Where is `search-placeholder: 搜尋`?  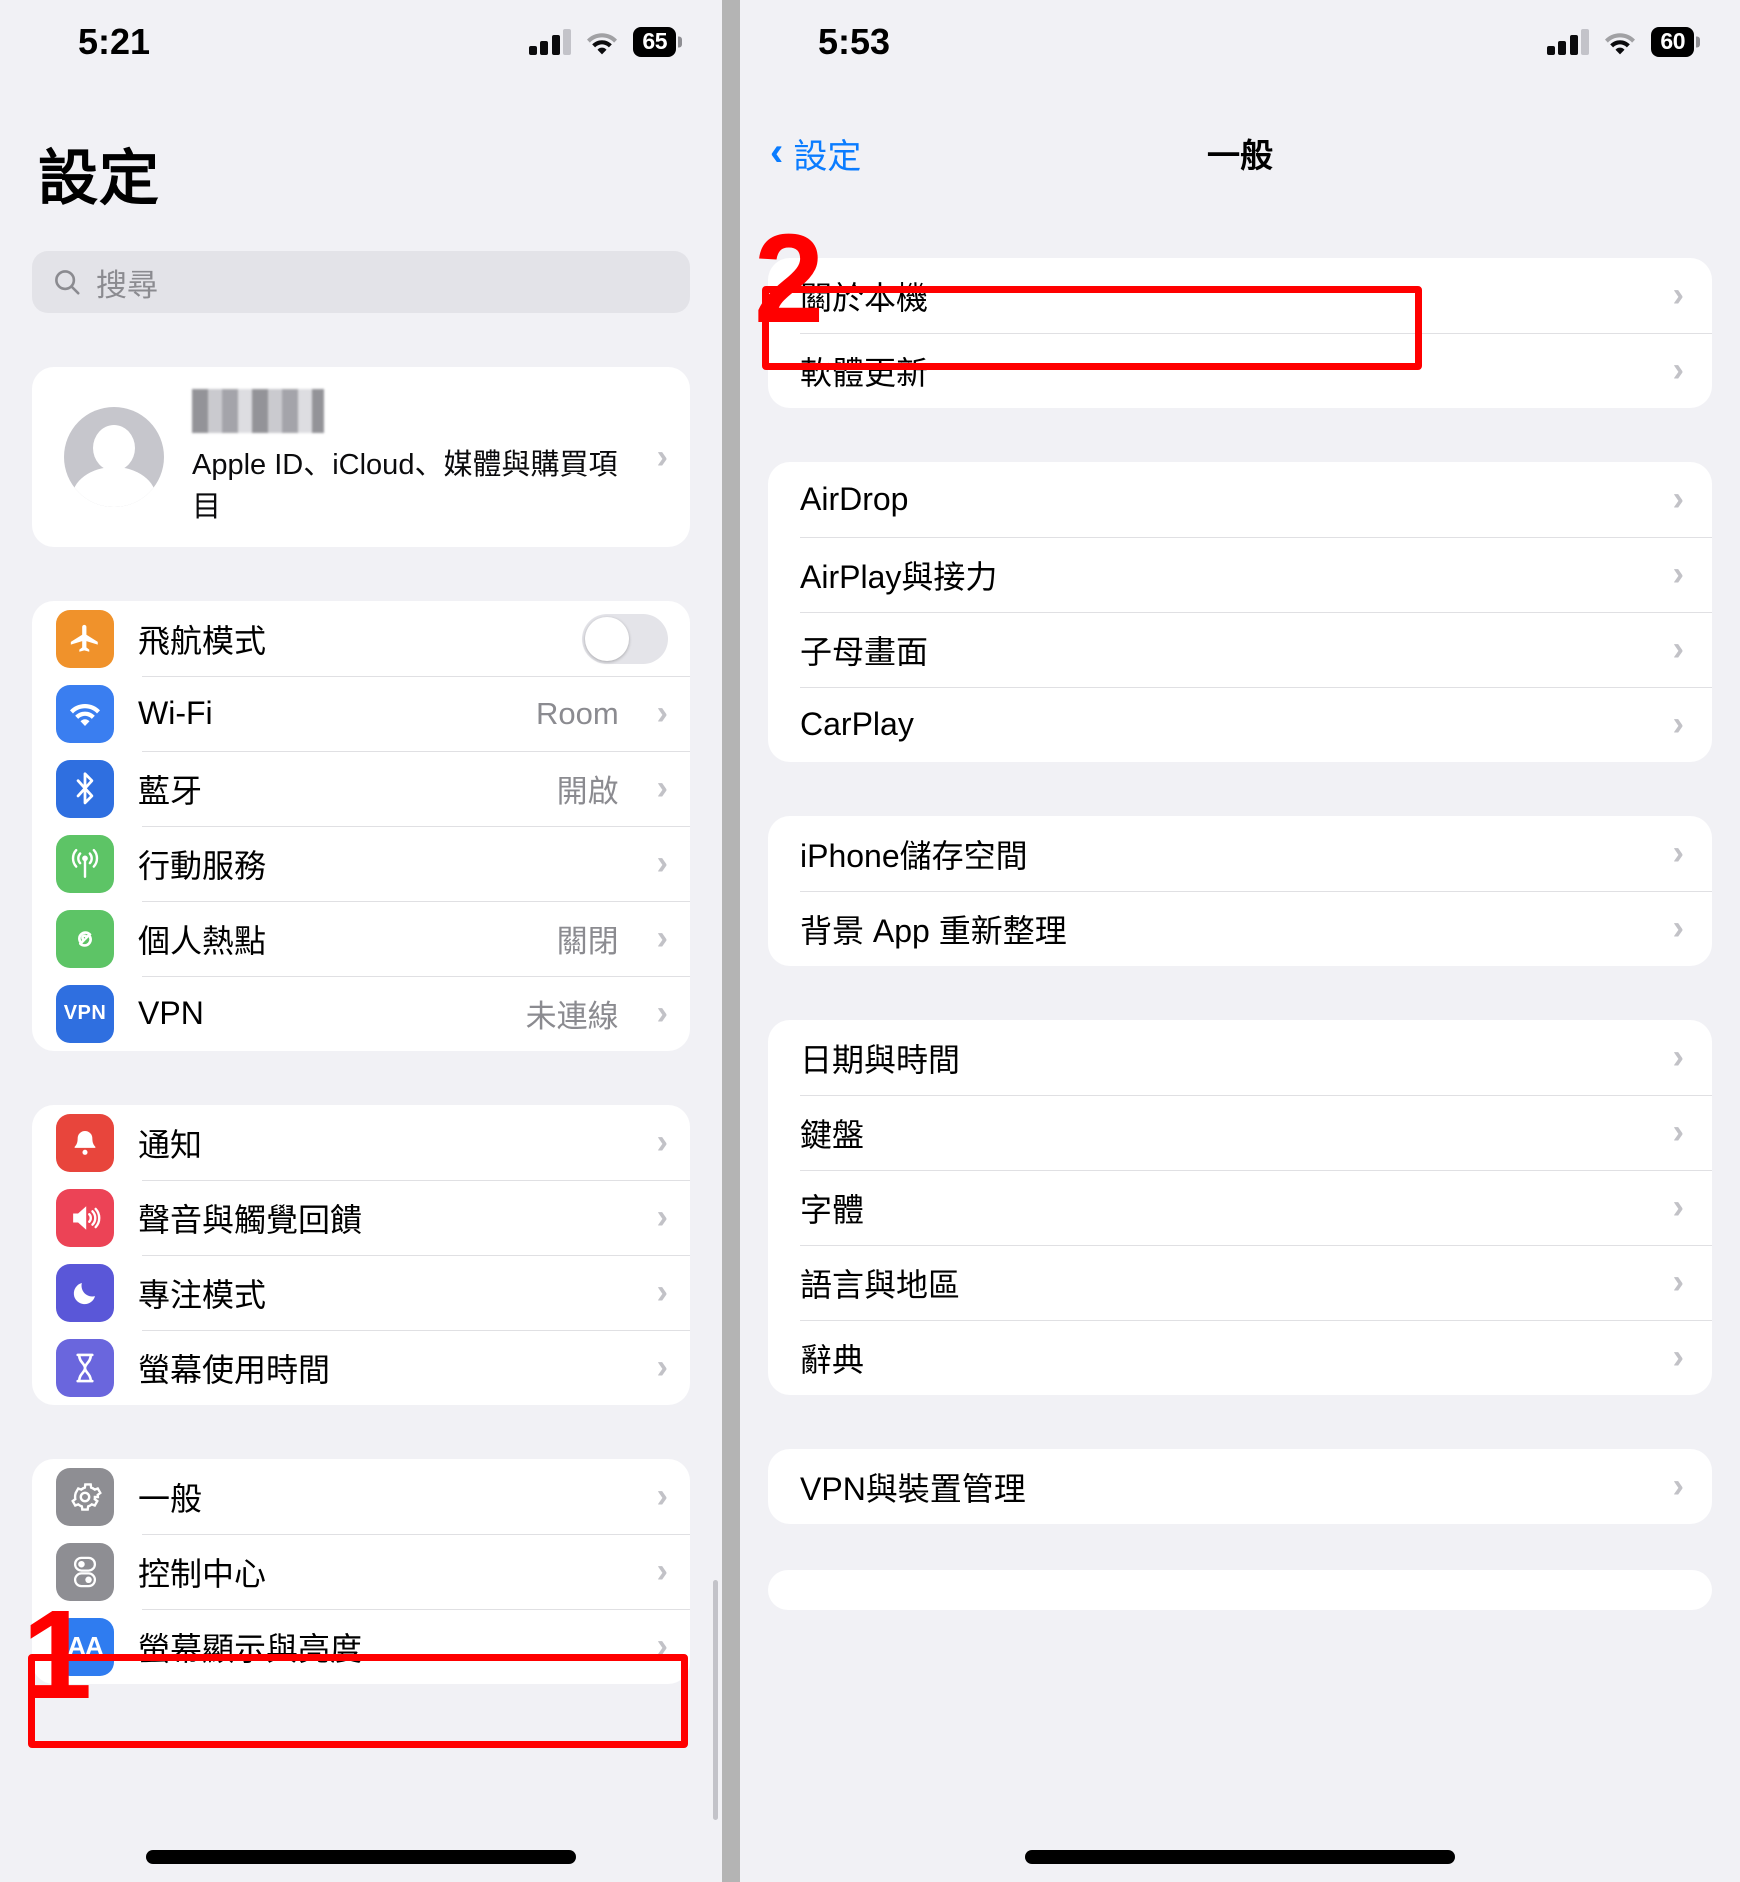
search-placeholder: 搜尋 is located at coordinates (127, 285).